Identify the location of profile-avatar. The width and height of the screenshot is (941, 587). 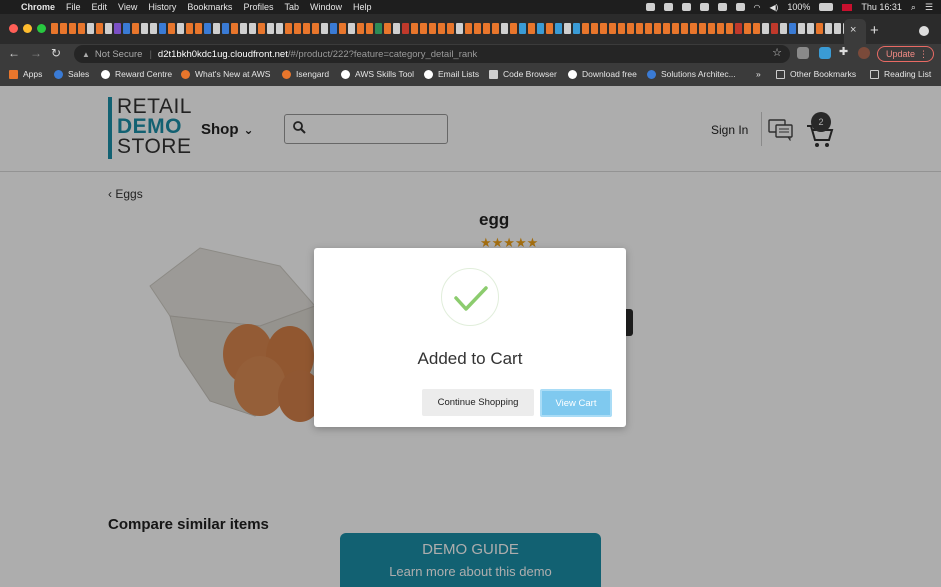
(864, 53).